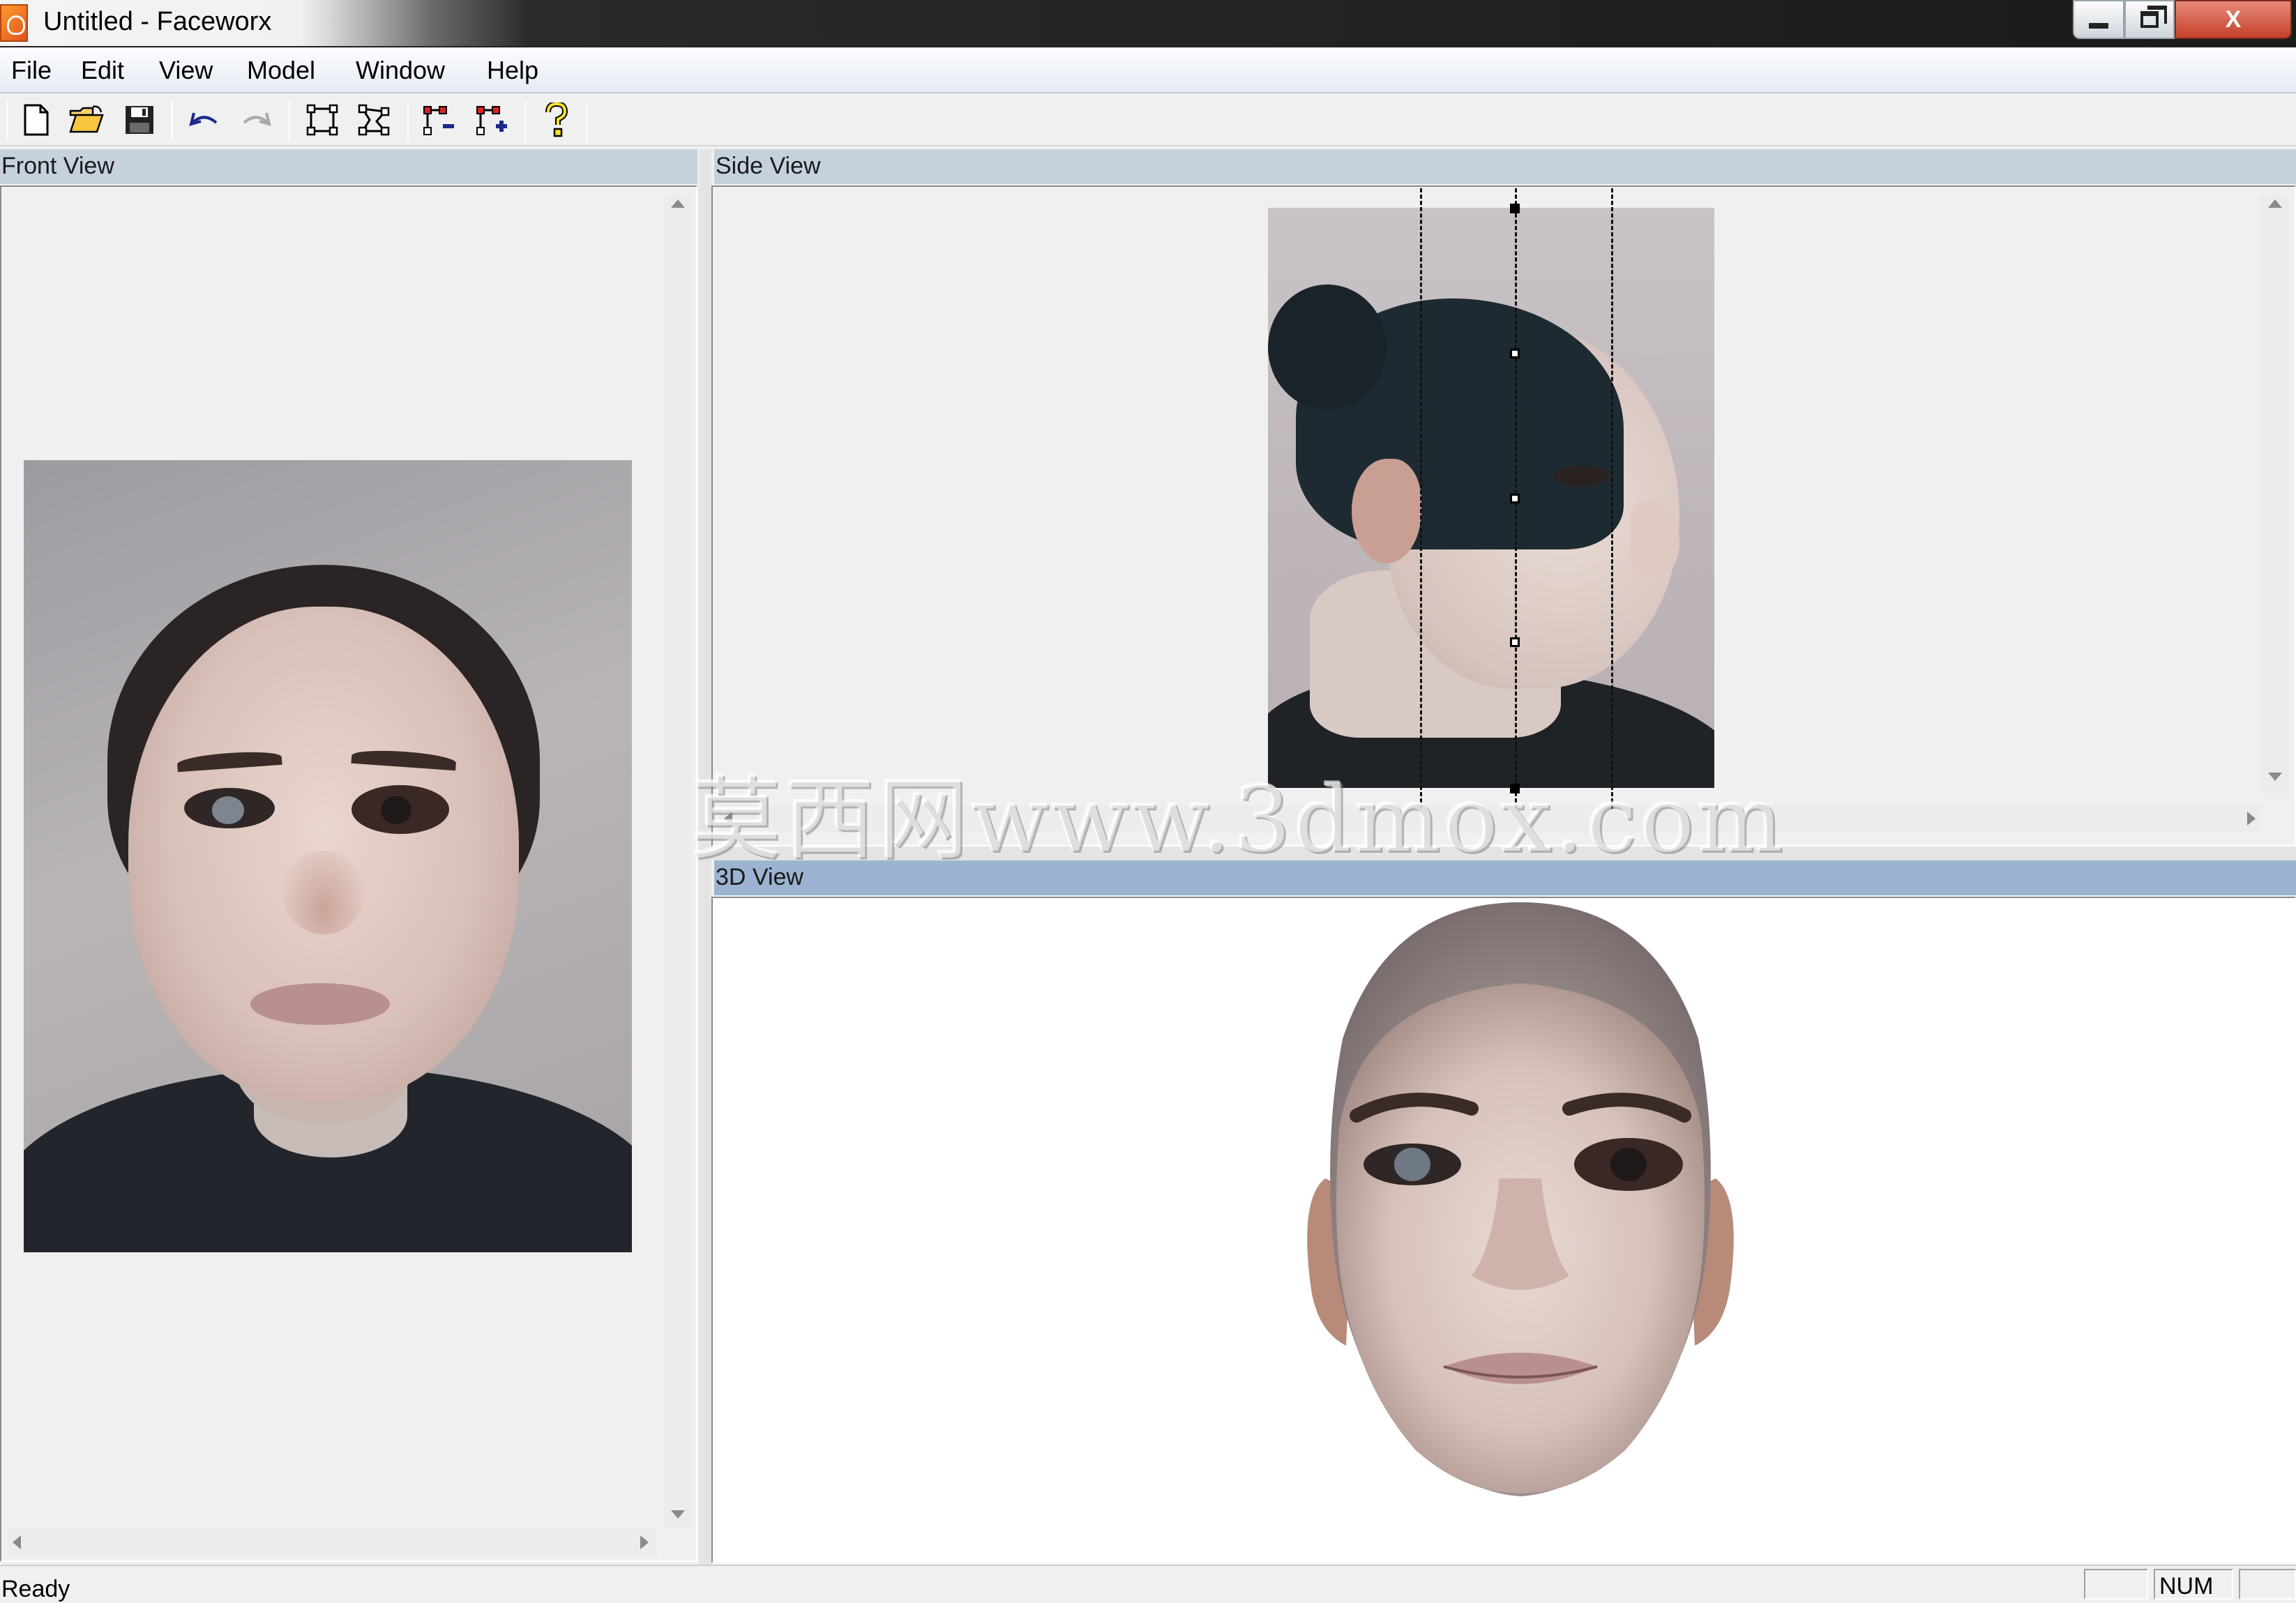 This screenshot has width=2296, height=1603. What do you see at coordinates (35, 1589) in the screenshot?
I see `status-text: Ready` at bounding box center [35, 1589].